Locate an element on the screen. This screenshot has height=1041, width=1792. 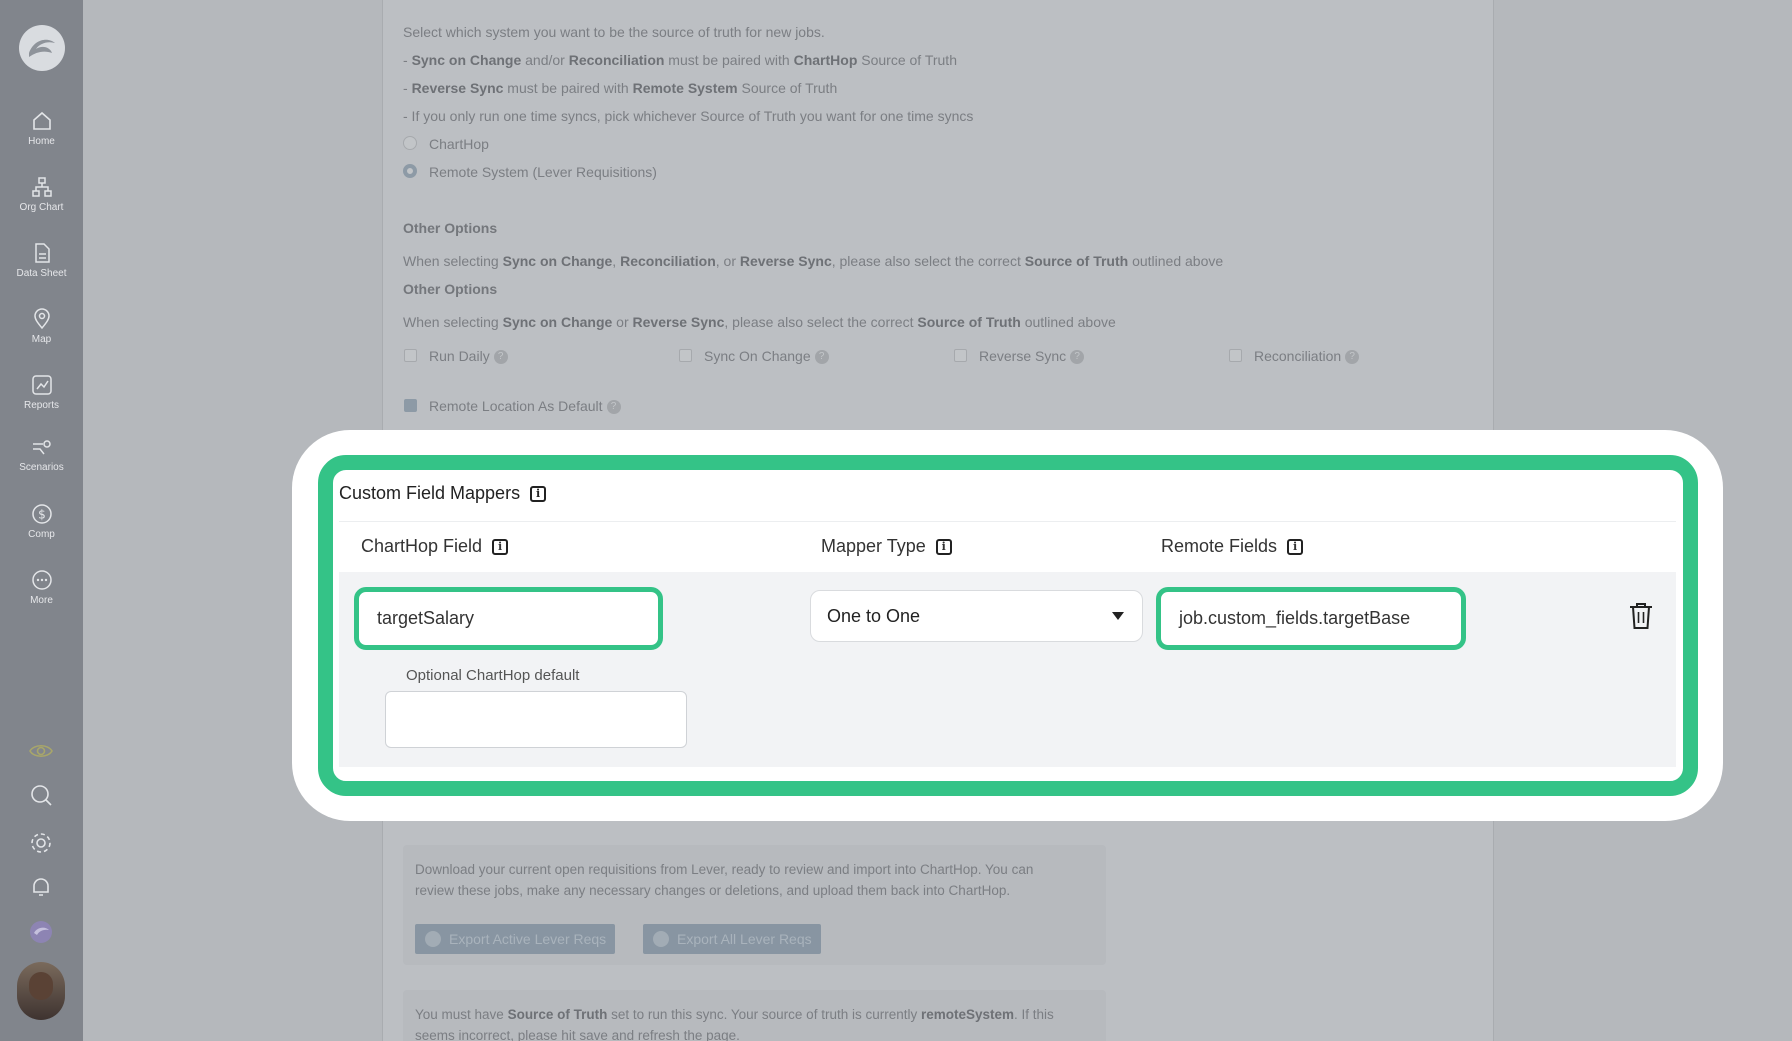
reports-icon is located at coordinates (41, 385).